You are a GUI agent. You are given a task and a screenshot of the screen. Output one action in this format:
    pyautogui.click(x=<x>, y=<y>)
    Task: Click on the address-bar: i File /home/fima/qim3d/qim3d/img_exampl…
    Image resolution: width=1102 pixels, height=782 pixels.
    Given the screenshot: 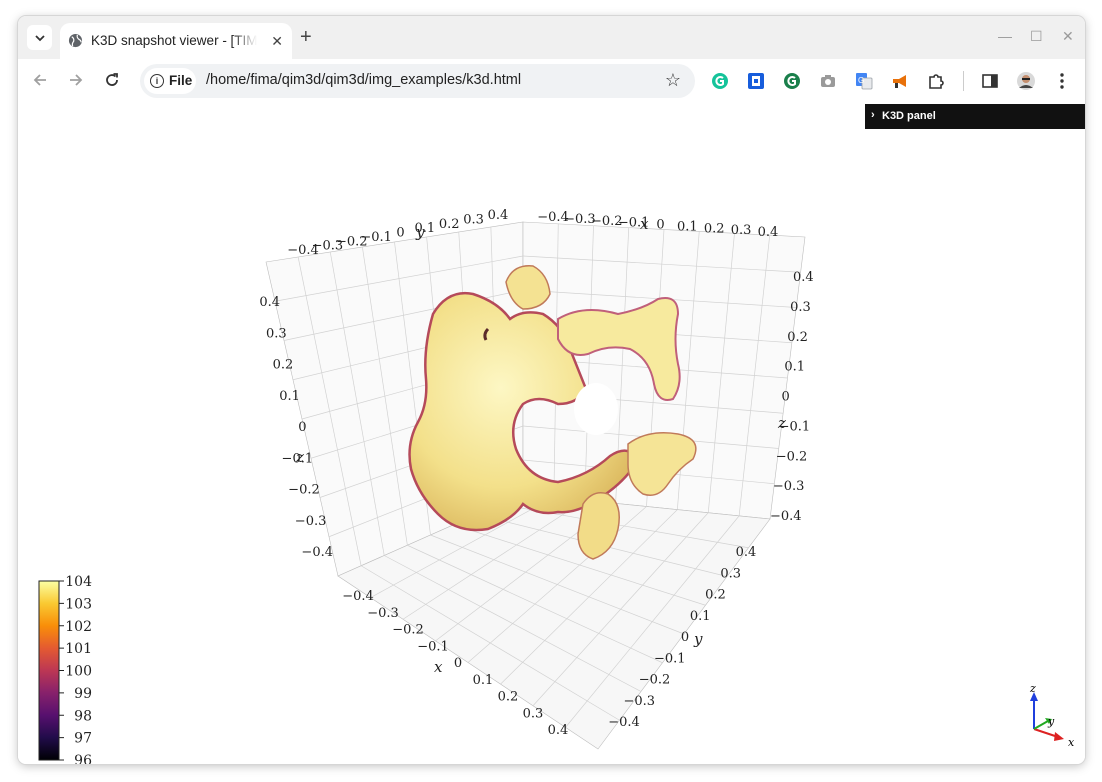 What is the action you would take?
    pyautogui.click(x=417, y=81)
    